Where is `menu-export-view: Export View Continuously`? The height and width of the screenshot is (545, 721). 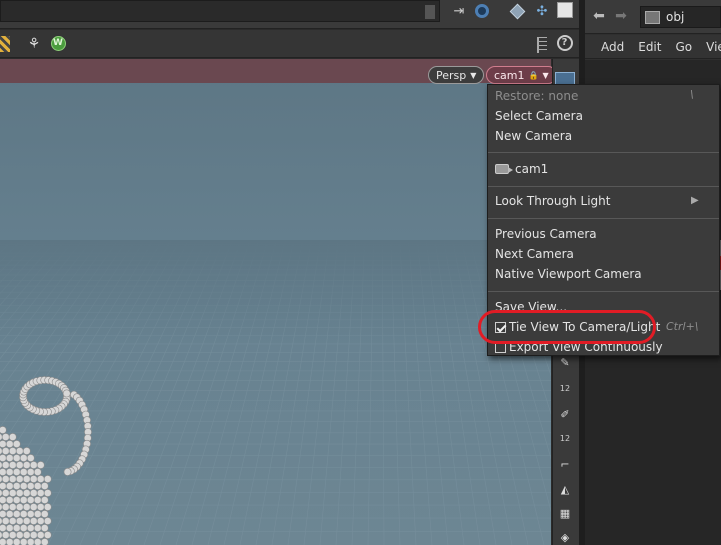 menu-export-view: Export View Continuously is located at coordinates (579, 347).